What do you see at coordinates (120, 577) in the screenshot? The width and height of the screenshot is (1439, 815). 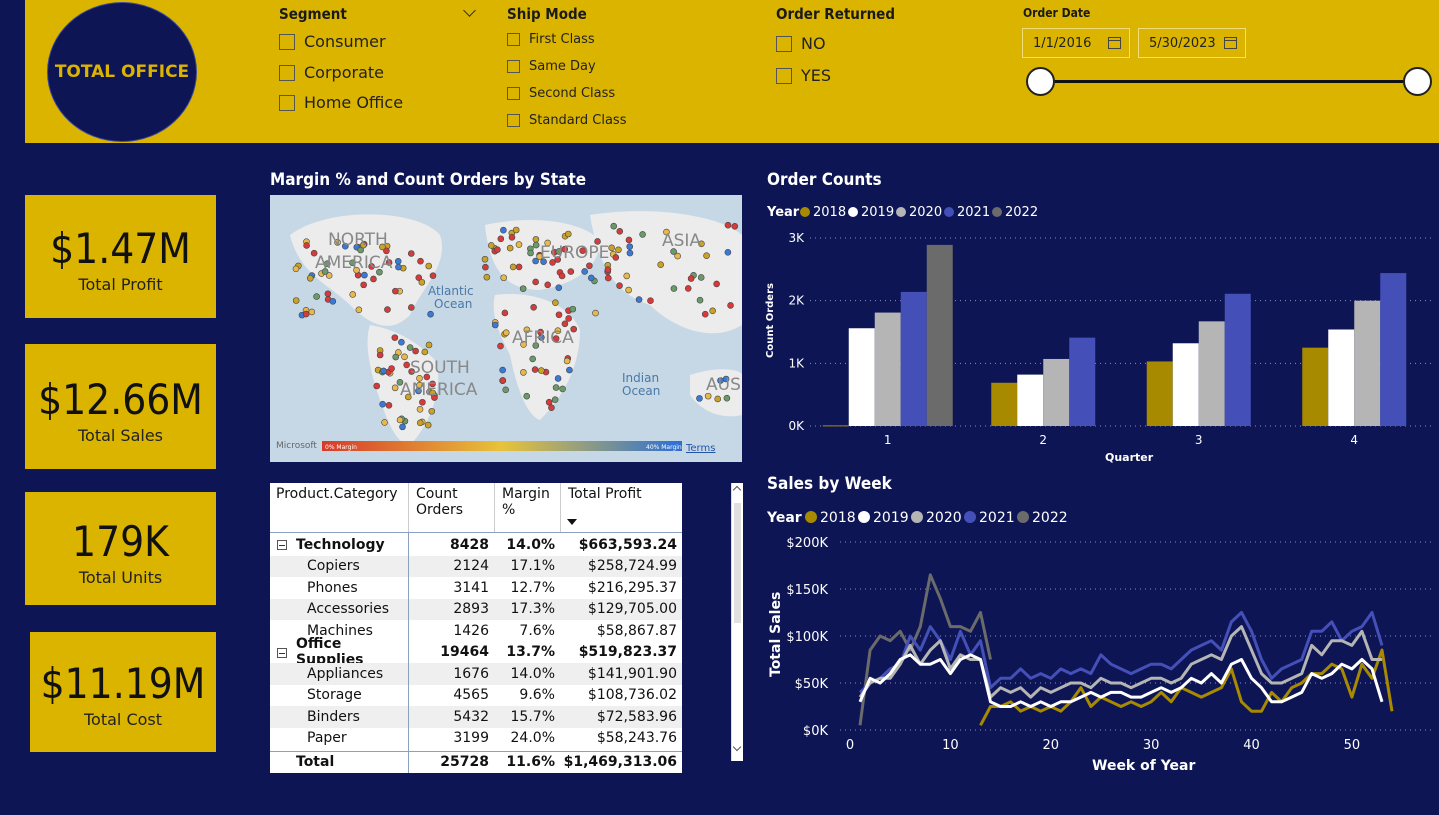 I see `kpi-caption: Total Units` at bounding box center [120, 577].